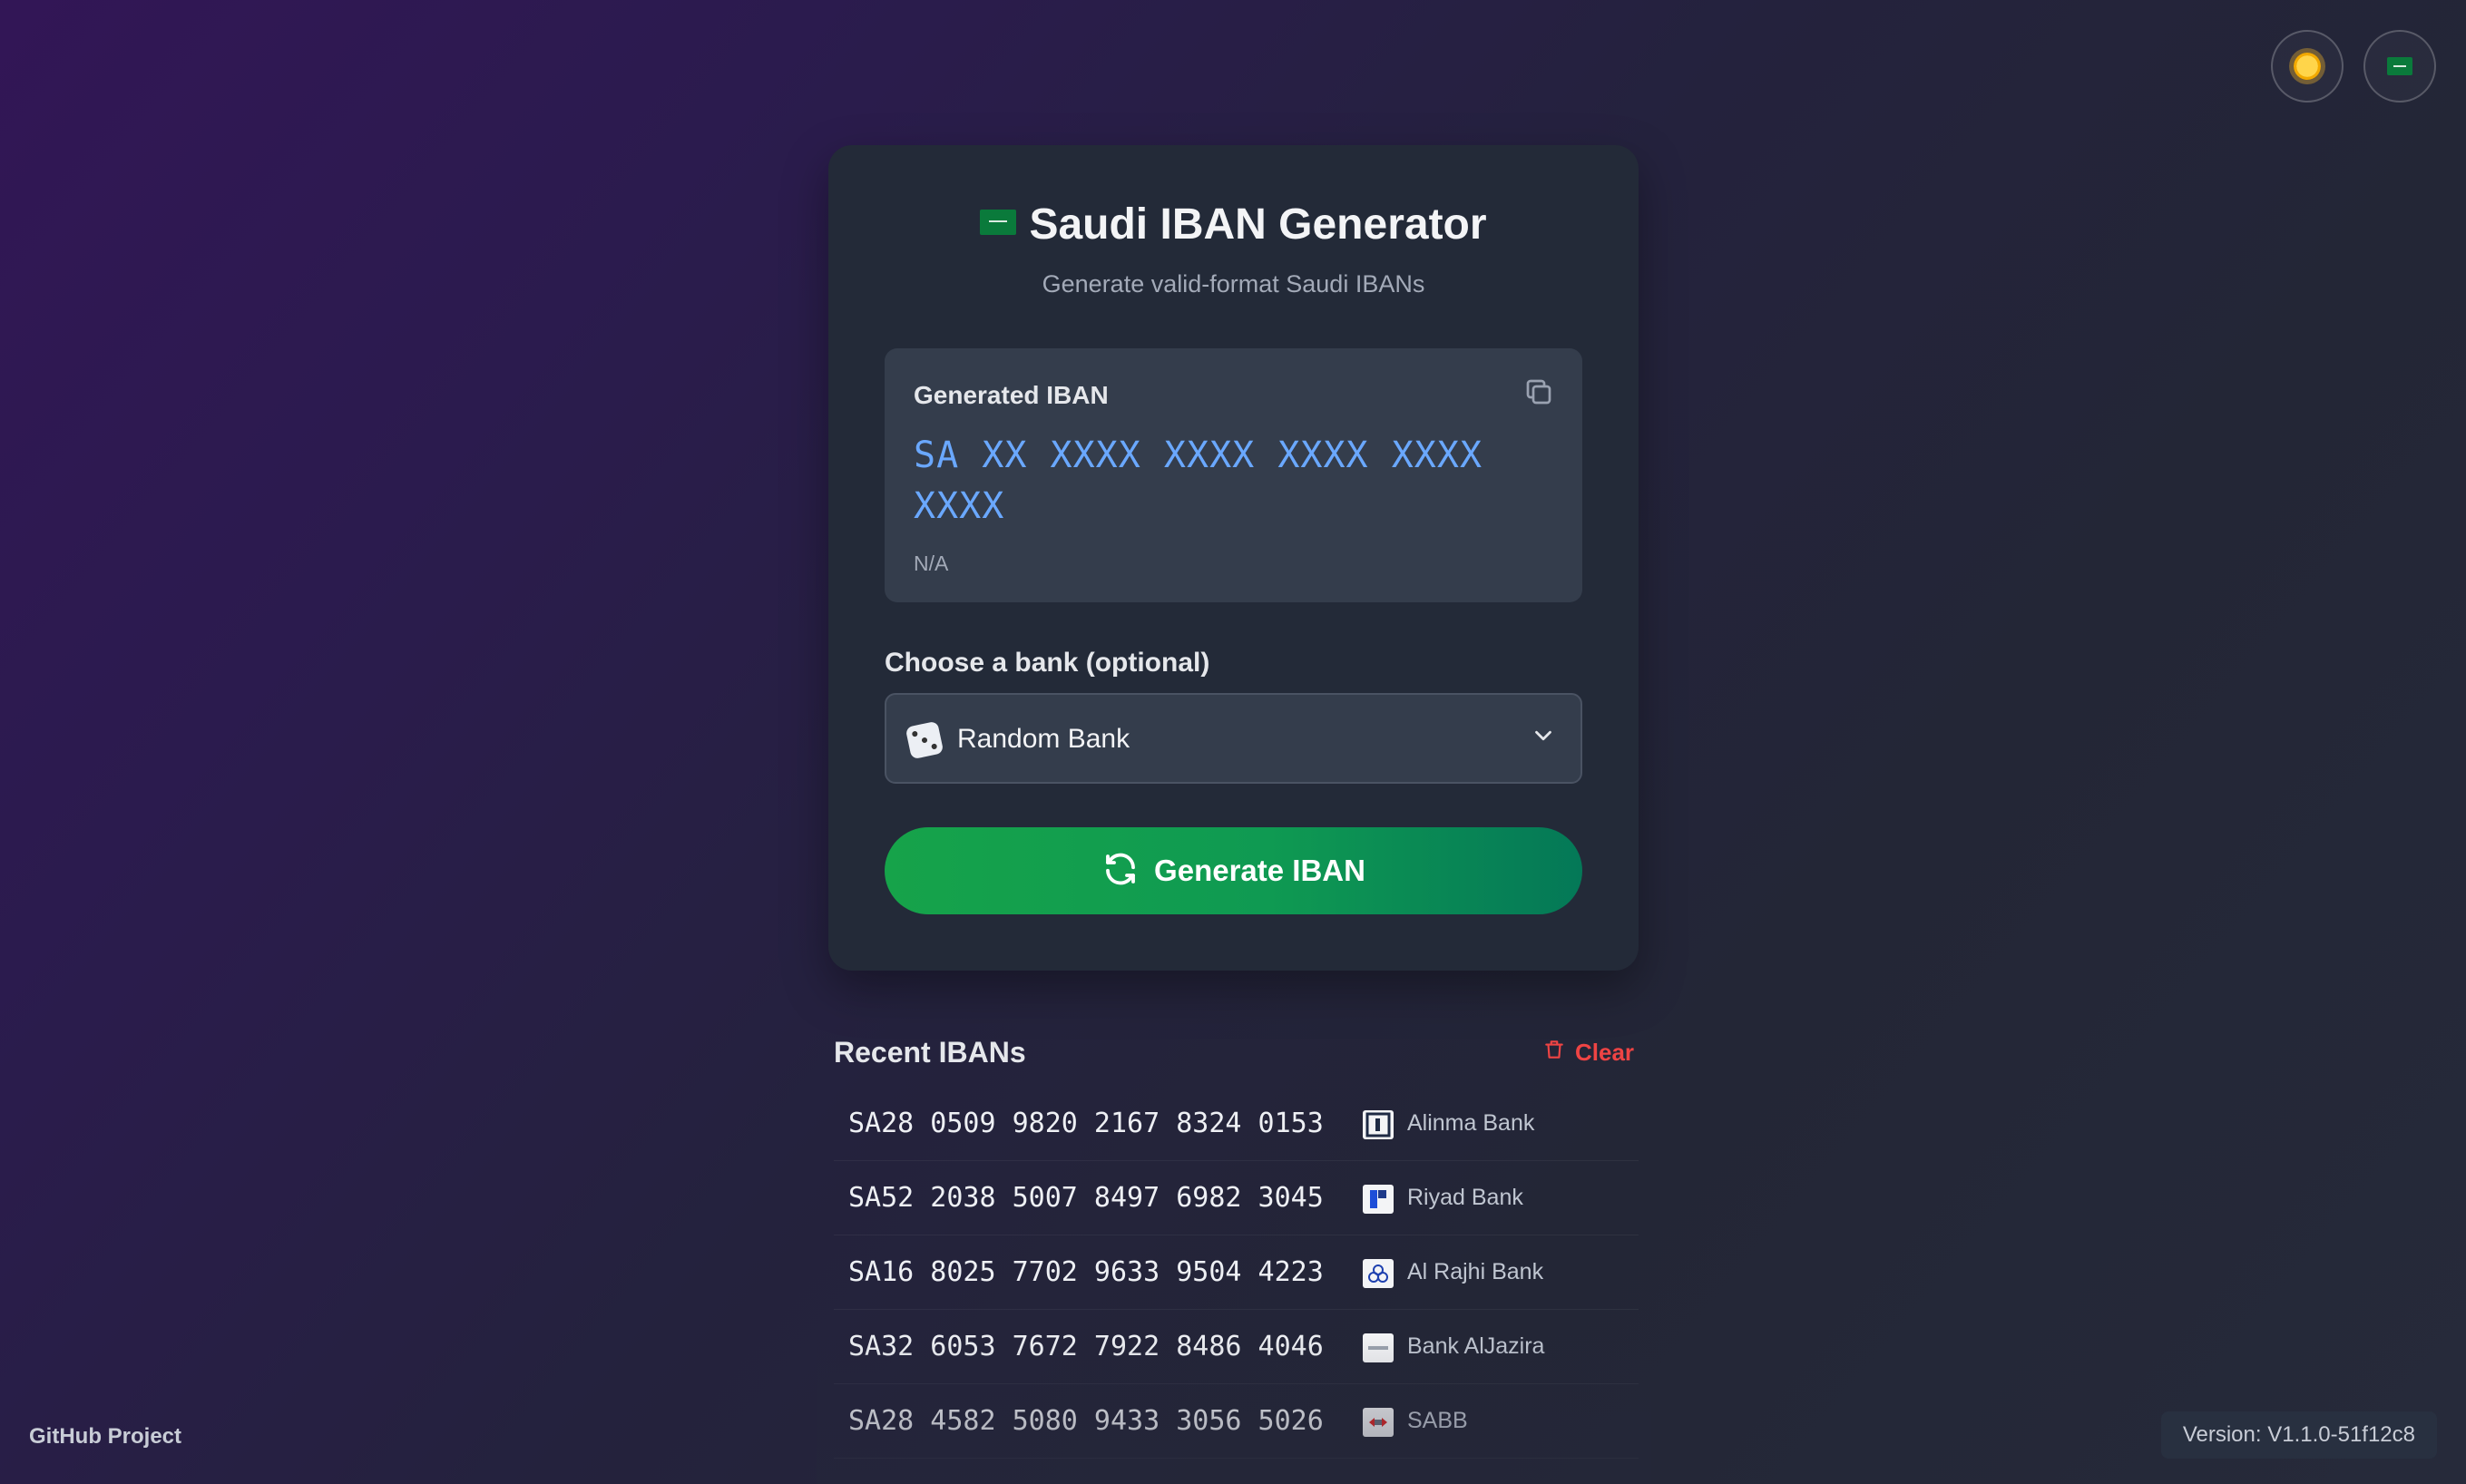 The image size is (2466, 1484). I want to click on recent-bank-name: Al Rajhi Bank, so click(1476, 1271).